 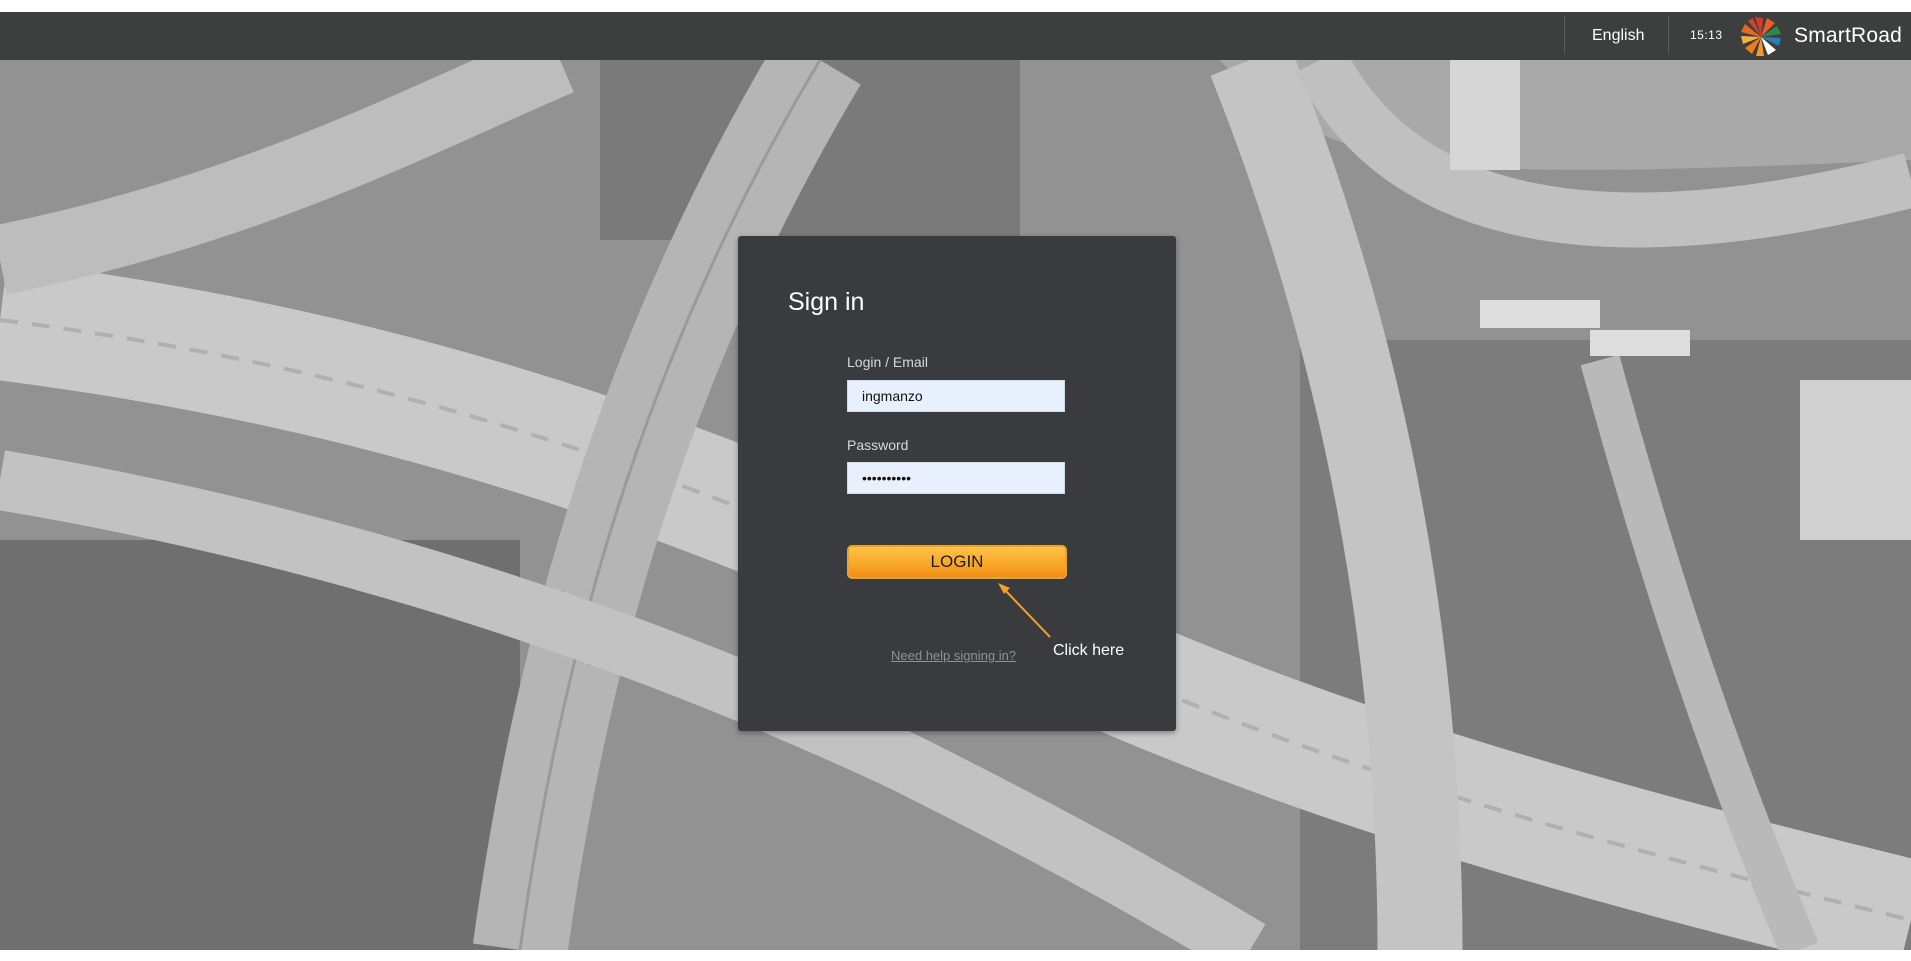 I want to click on need-help-link: Need help signing in?, so click(x=953, y=655).